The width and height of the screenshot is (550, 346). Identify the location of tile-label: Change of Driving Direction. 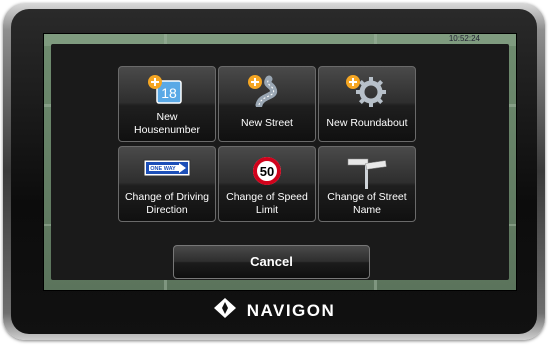
(167, 203).